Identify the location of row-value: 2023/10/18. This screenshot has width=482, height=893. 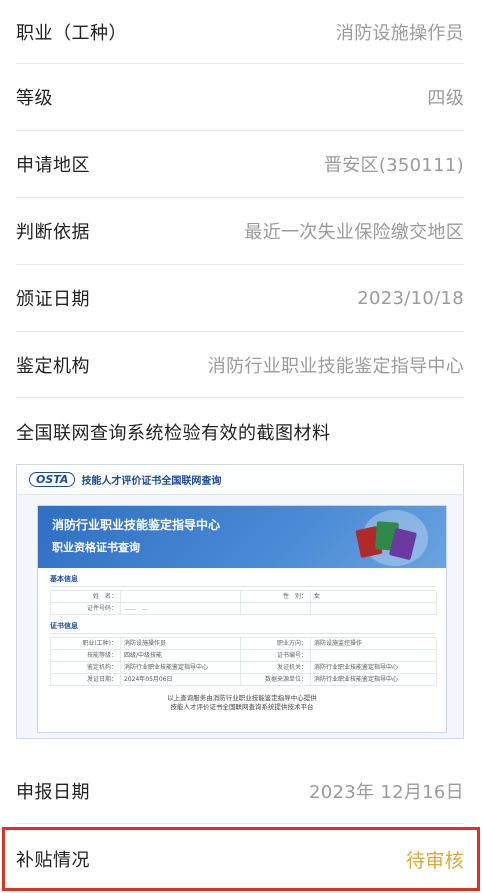
(410, 298).